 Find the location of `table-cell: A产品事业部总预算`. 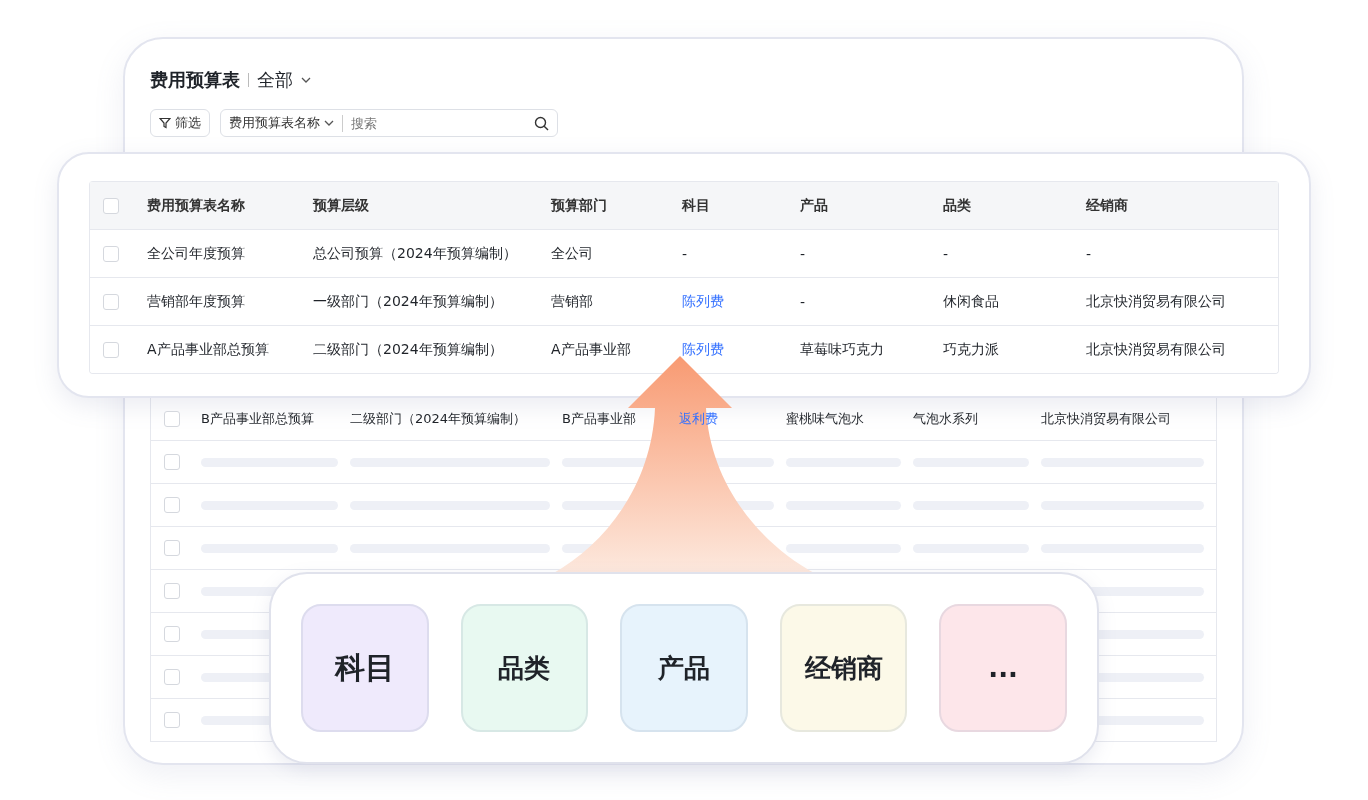

table-cell: A产品事业部总预算 is located at coordinates (208, 349).